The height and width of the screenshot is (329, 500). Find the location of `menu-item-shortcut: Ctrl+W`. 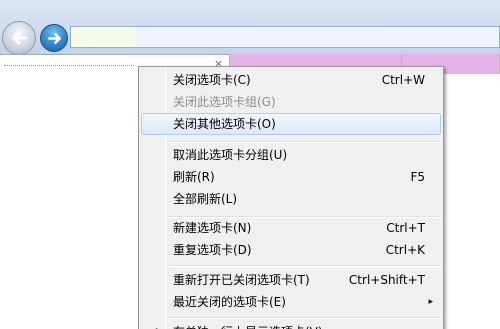

menu-item-shortcut: Ctrl+W is located at coordinates (403, 80).